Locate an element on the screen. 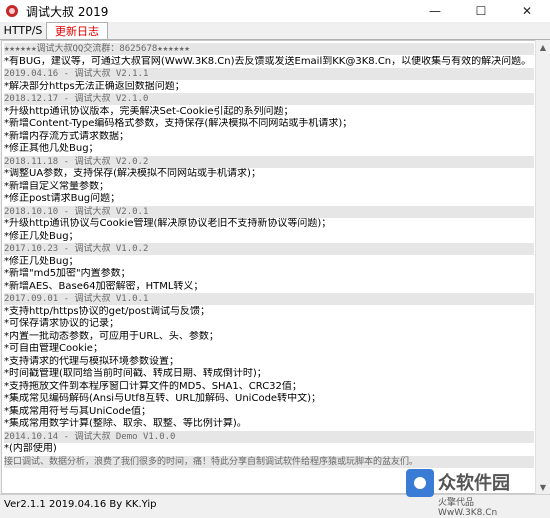 The width and height of the screenshot is (550, 518). vertical-scrollbar: ▲ ▼ is located at coordinates (542, 267).